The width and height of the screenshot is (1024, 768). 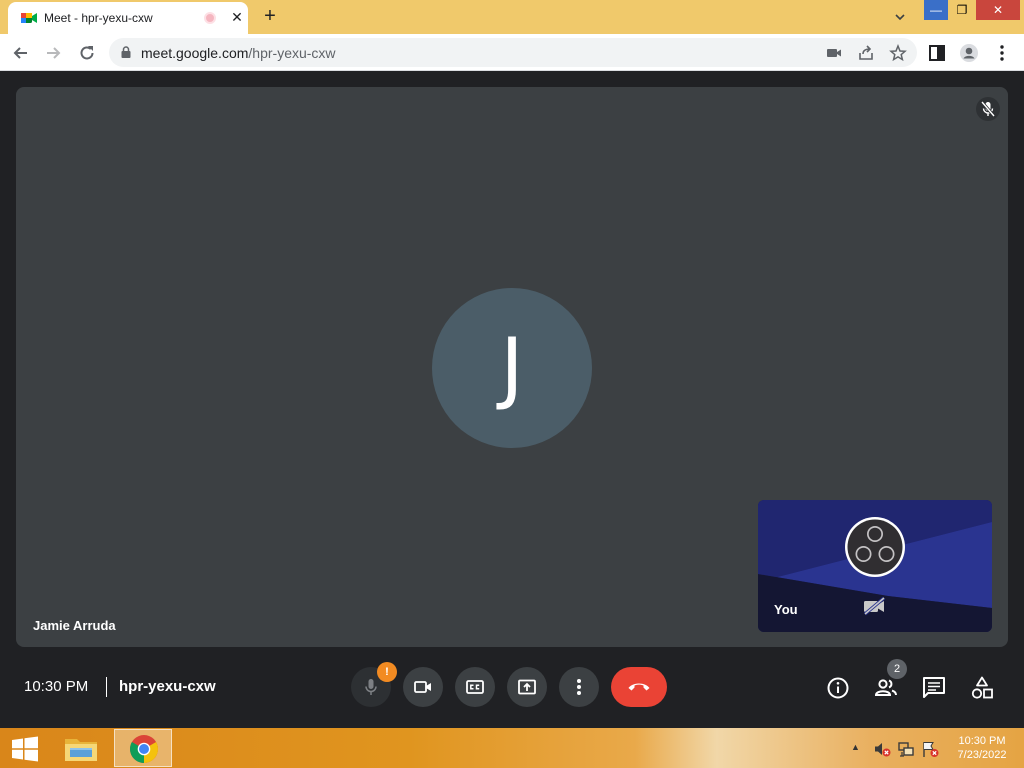 I want to click on present-screen-button, so click(x=527, y=687).